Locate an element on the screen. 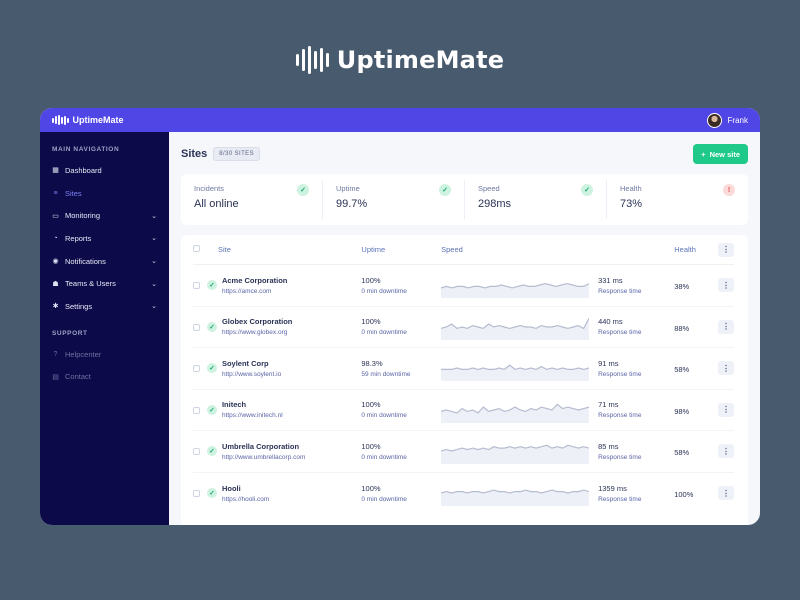 This screenshot has height=600, width=800. avatar is located at coordinates (714, 120).